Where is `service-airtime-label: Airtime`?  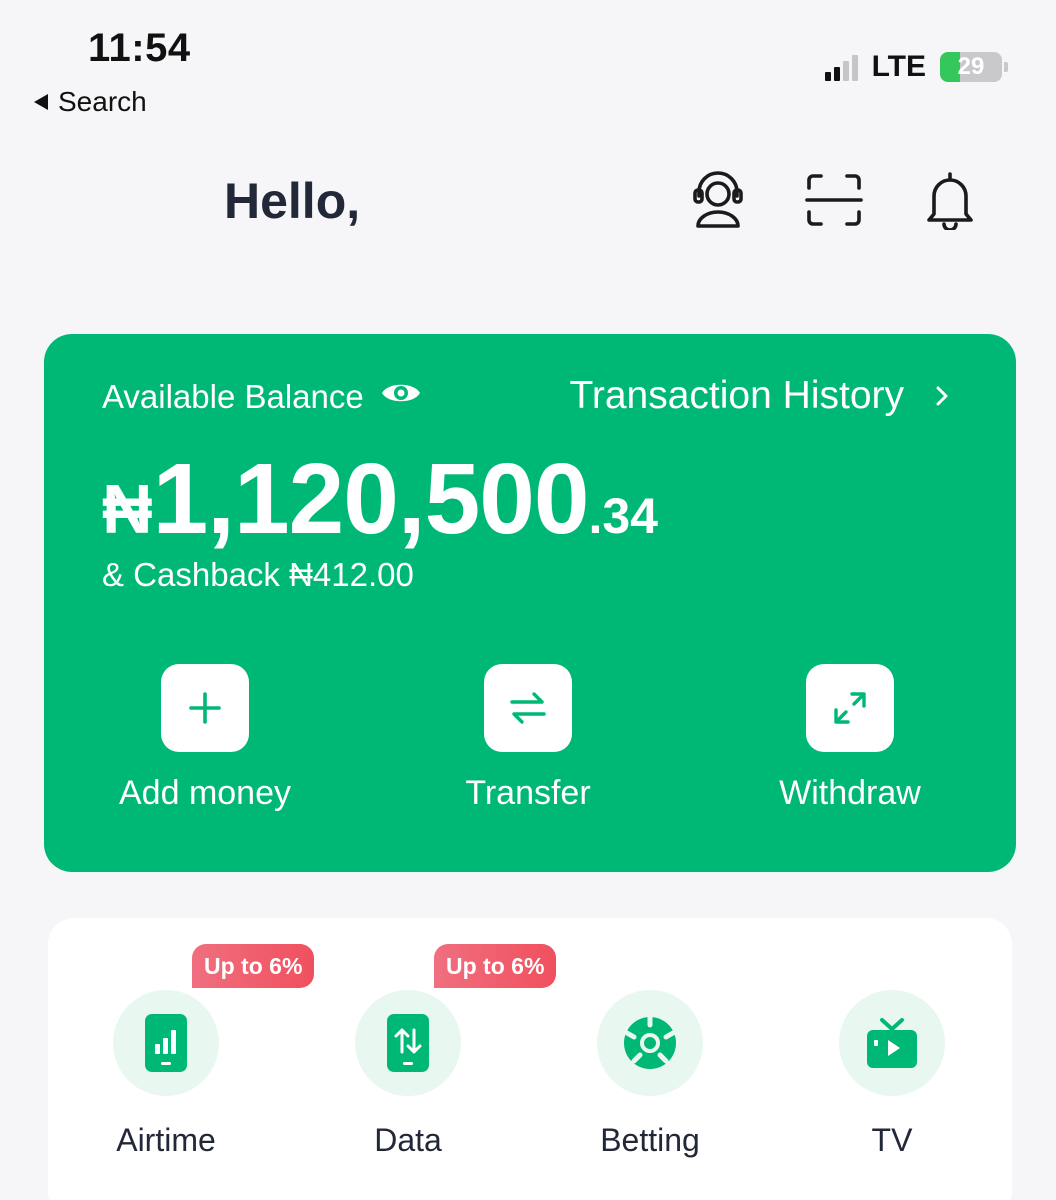
service-airtime-label: Airtime is located at coordinates (166, 1140).